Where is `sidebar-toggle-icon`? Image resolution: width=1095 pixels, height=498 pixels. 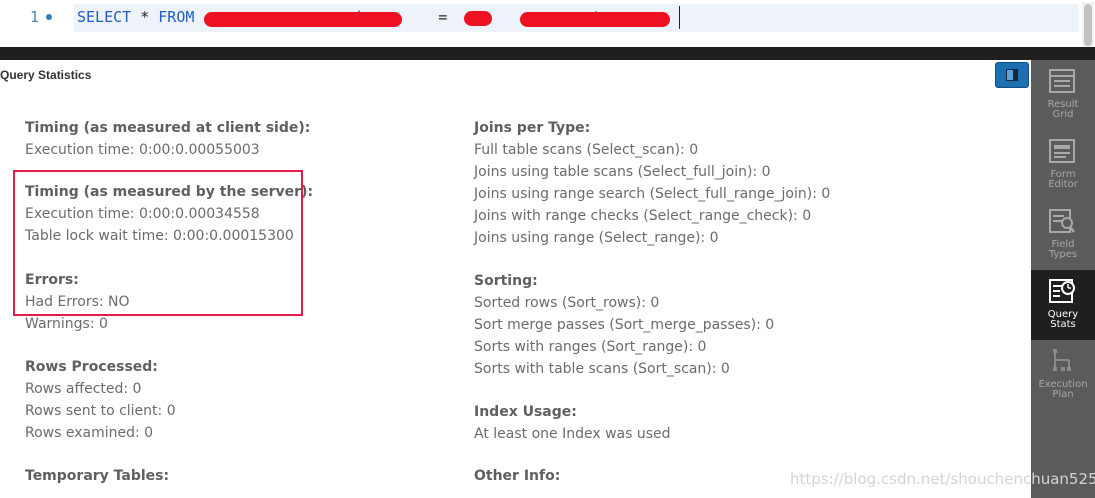 sidebar-toggle-icon is located at coordinates (1012, 75).